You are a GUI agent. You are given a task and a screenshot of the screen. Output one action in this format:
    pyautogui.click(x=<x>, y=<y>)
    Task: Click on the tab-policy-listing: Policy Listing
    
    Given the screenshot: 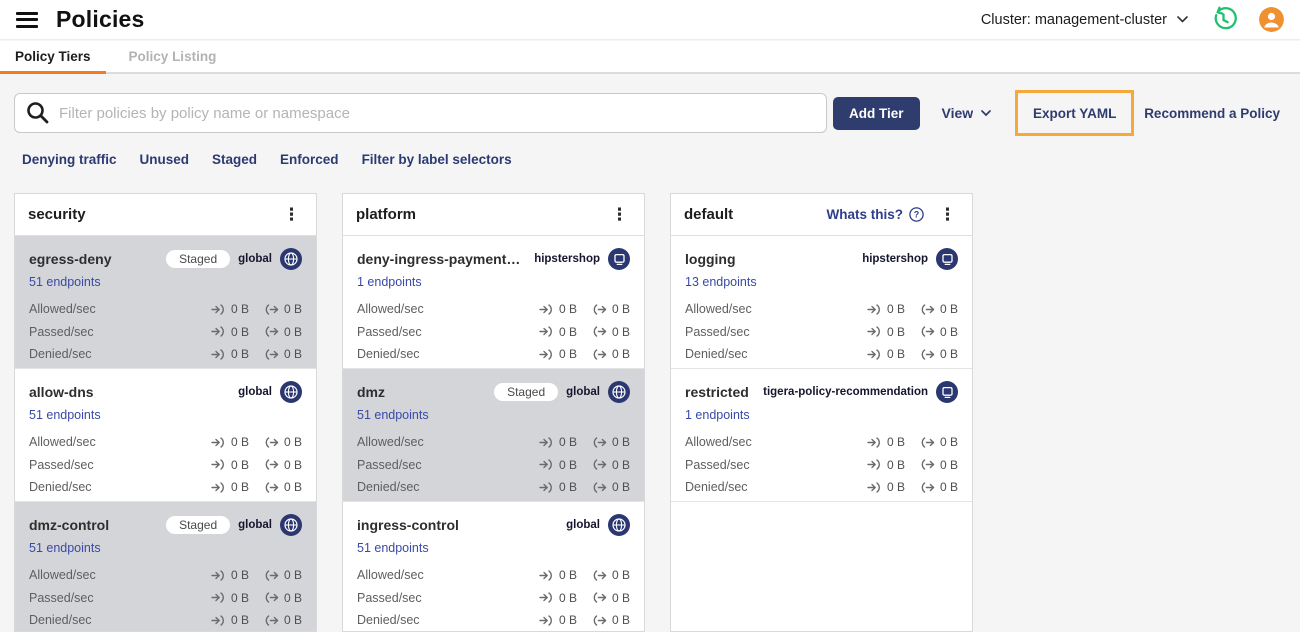 What is the action you would take?
    pyautogui.click(x=173, y=56)
    